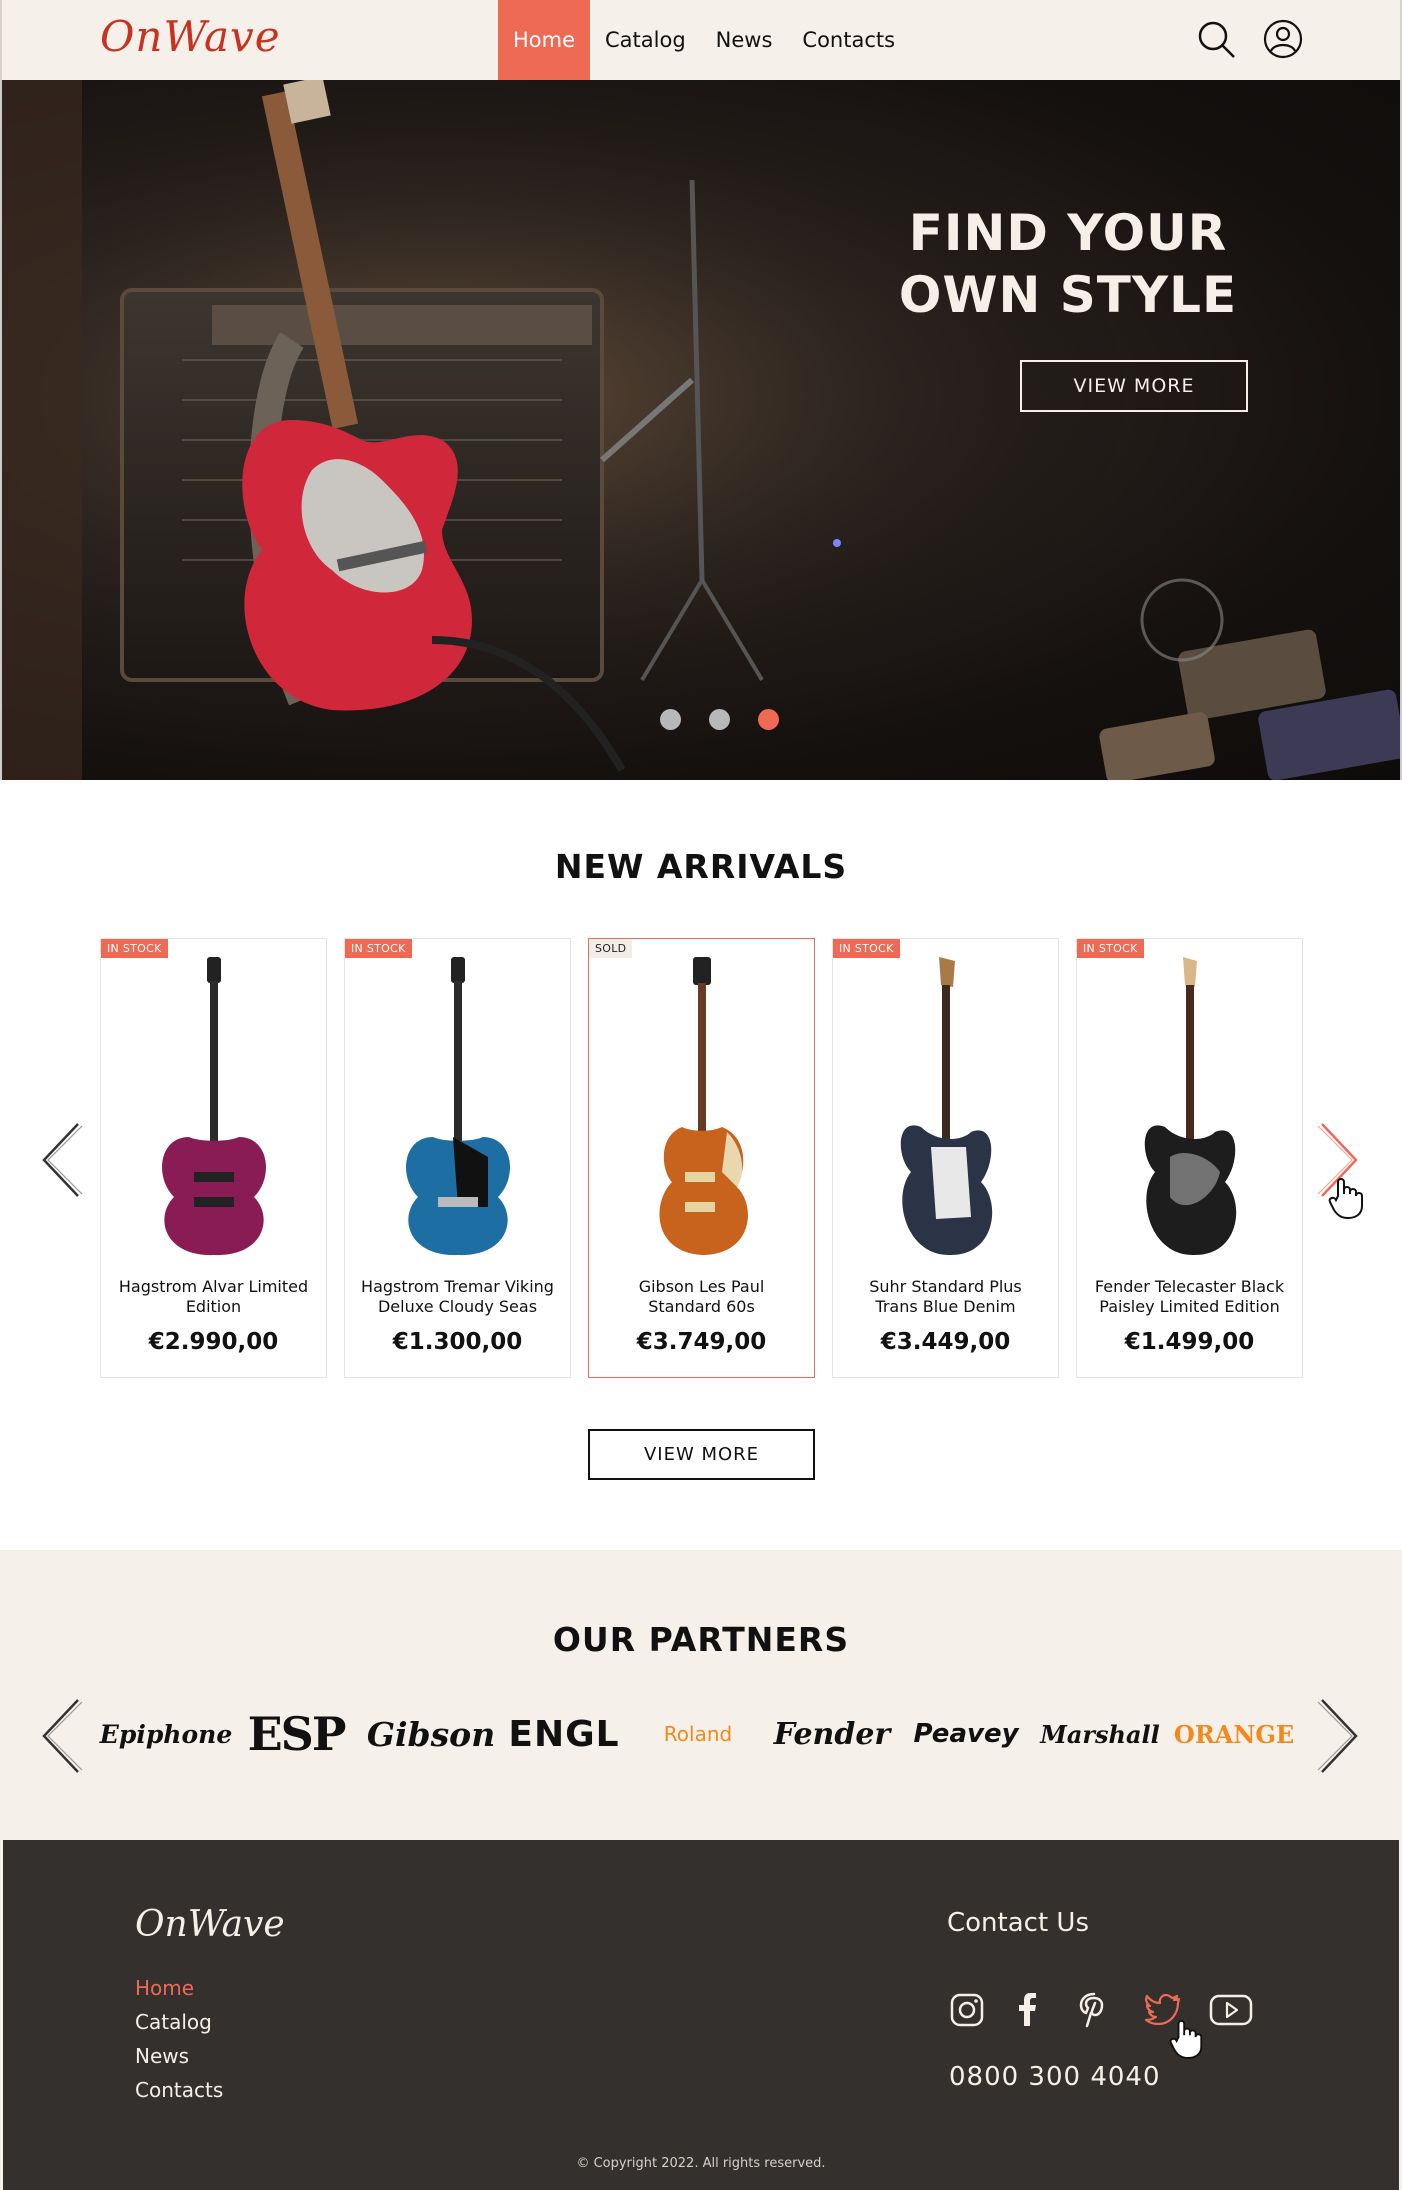 Image resolution: width=1402 pixels, height=2190 pixels. I want to click on partner-logo-peavey: Peavey, so click(966, 1734).